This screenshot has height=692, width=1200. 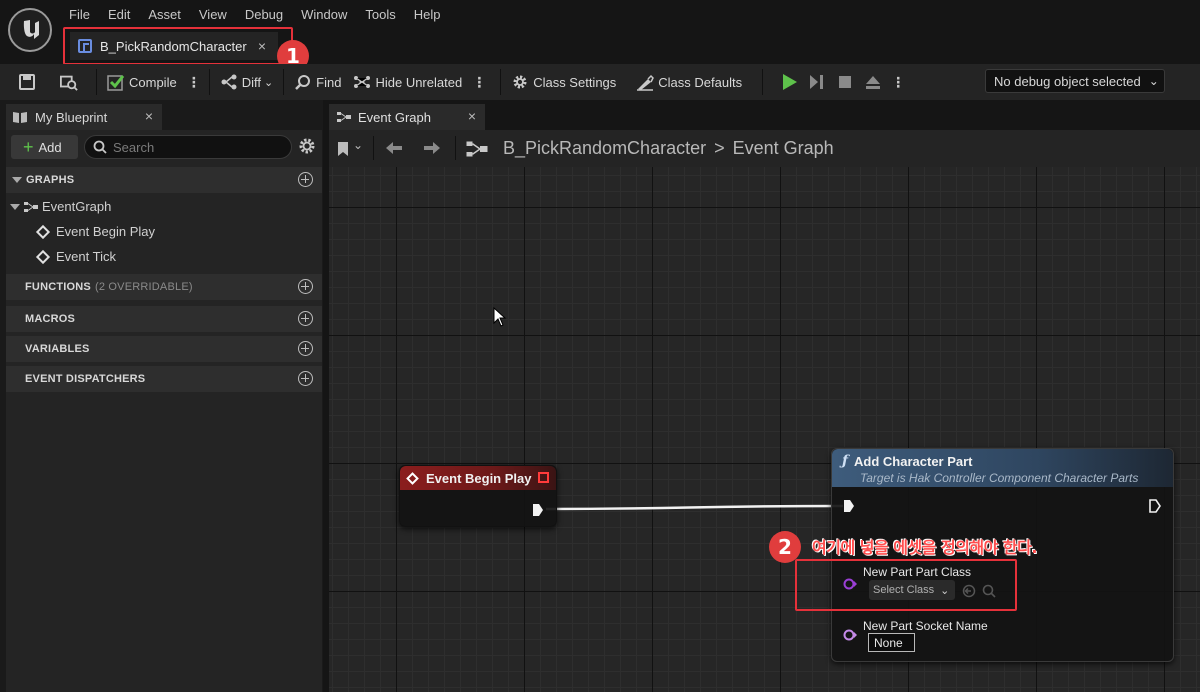 I want to click on close-panel-icon: ×, so click(x=149, y=116).